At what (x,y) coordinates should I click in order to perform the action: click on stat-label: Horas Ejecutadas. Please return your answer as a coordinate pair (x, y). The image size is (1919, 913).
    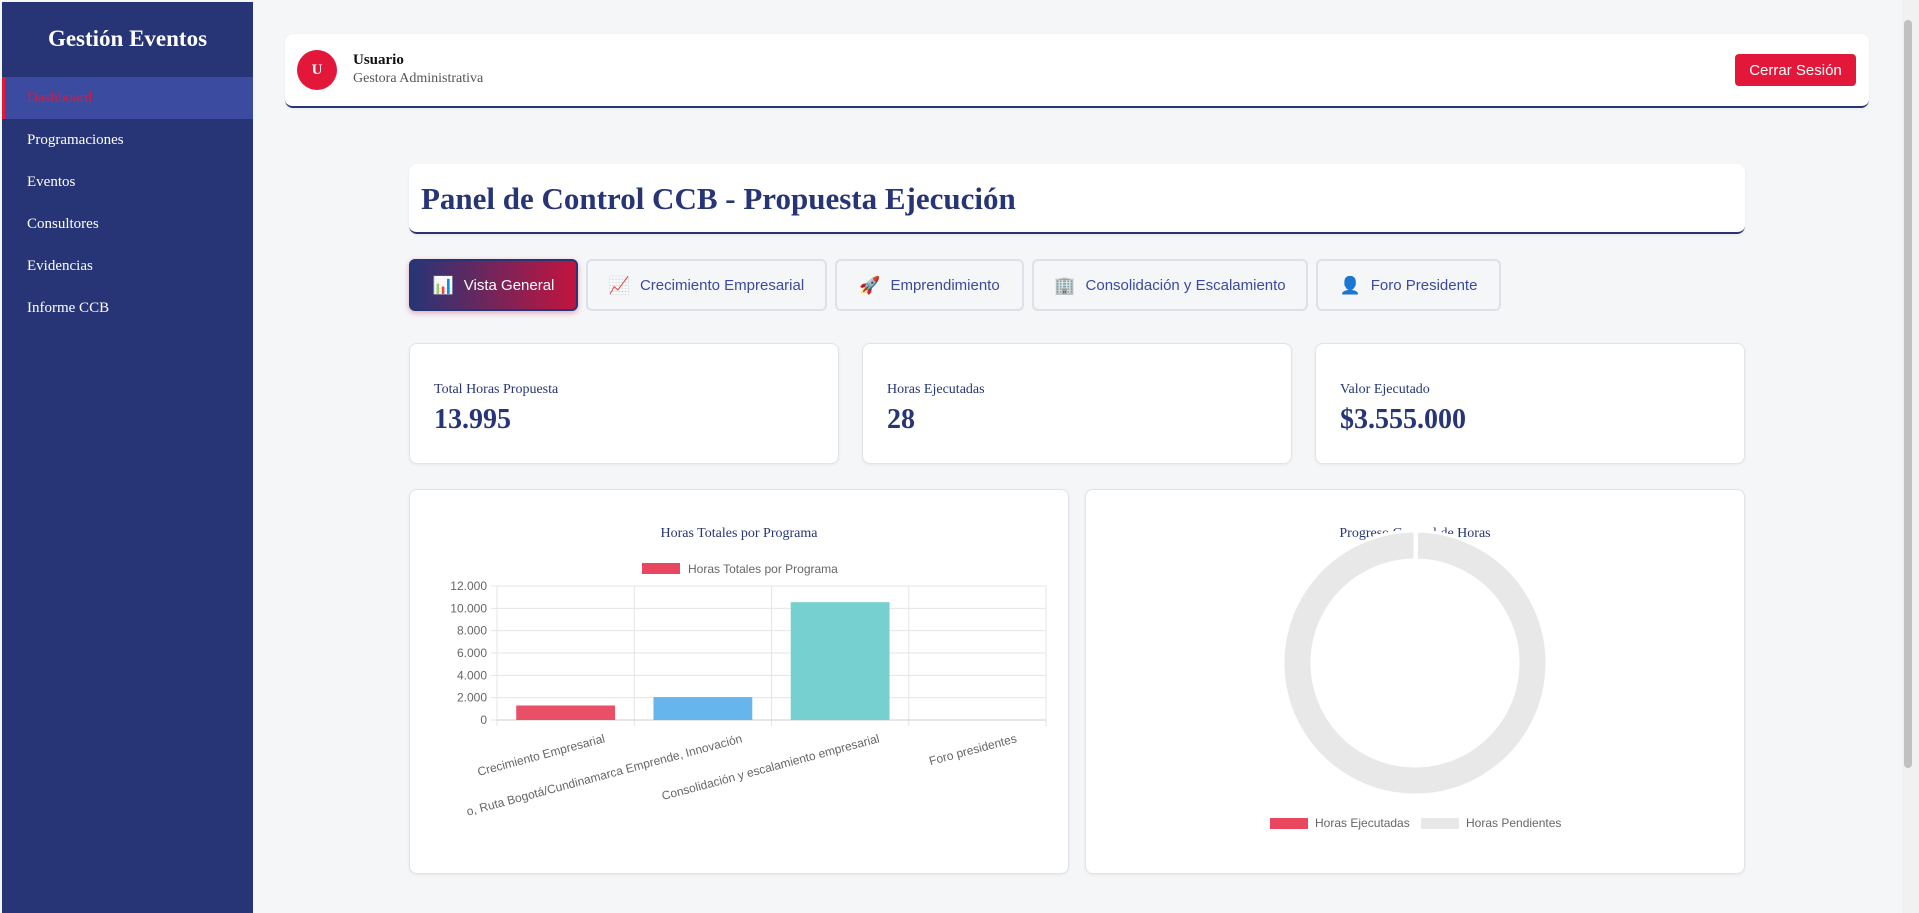
    Looking at the image, I should click on (936, 389).